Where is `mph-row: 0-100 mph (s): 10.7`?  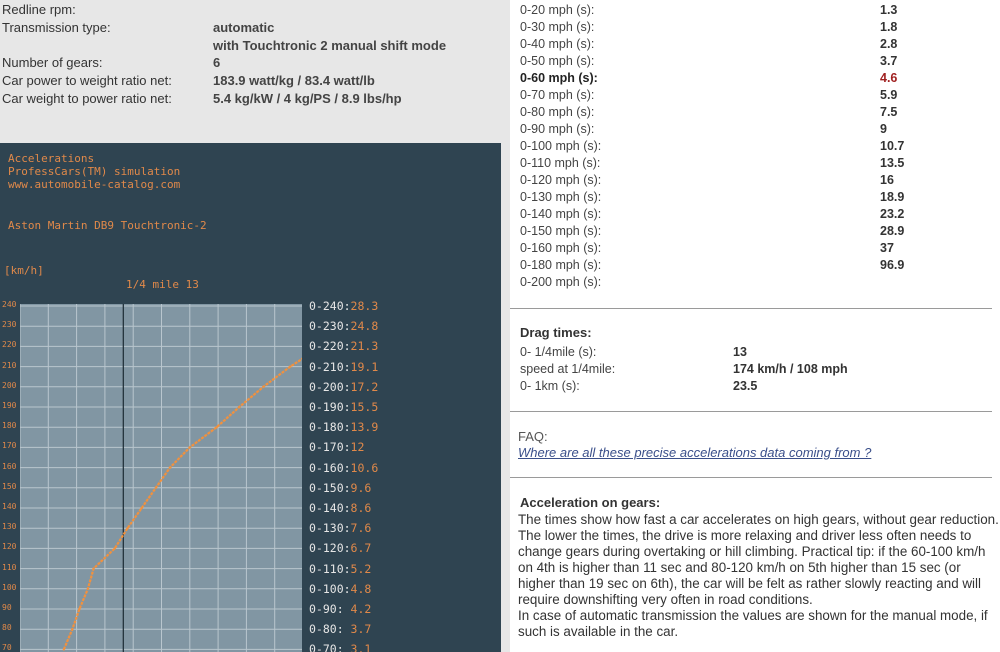
mph-row: 0-100 mph (s): 10.7 is located at coordinates (755, 146).